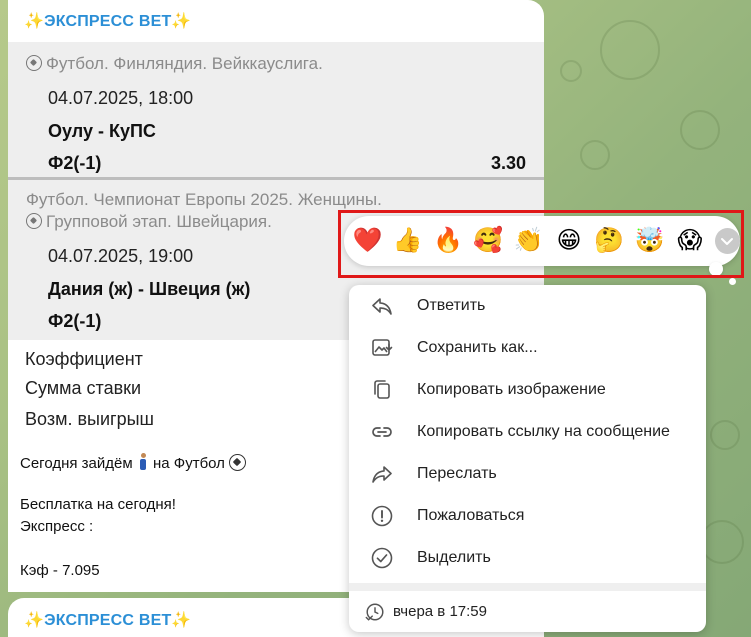 This screenshot has height=637, width=751. I want to click on copy-icon, so click(382, 389).